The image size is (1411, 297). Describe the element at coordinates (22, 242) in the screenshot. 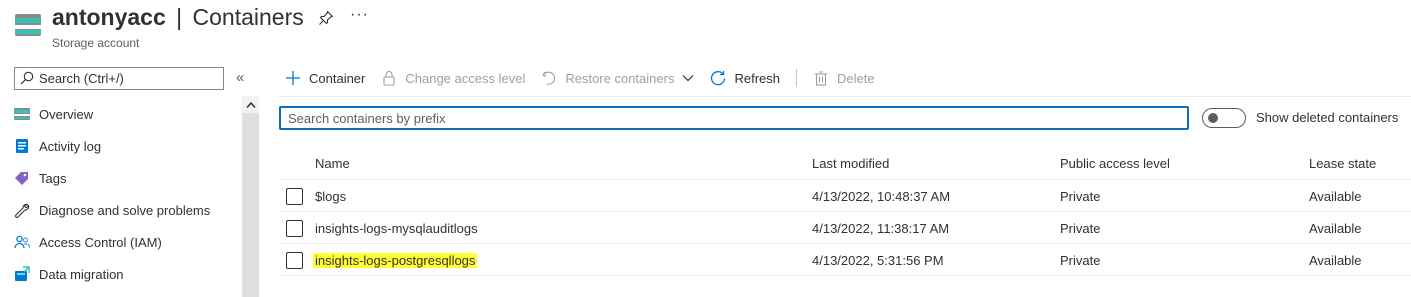

I see `people-icon` at that location.